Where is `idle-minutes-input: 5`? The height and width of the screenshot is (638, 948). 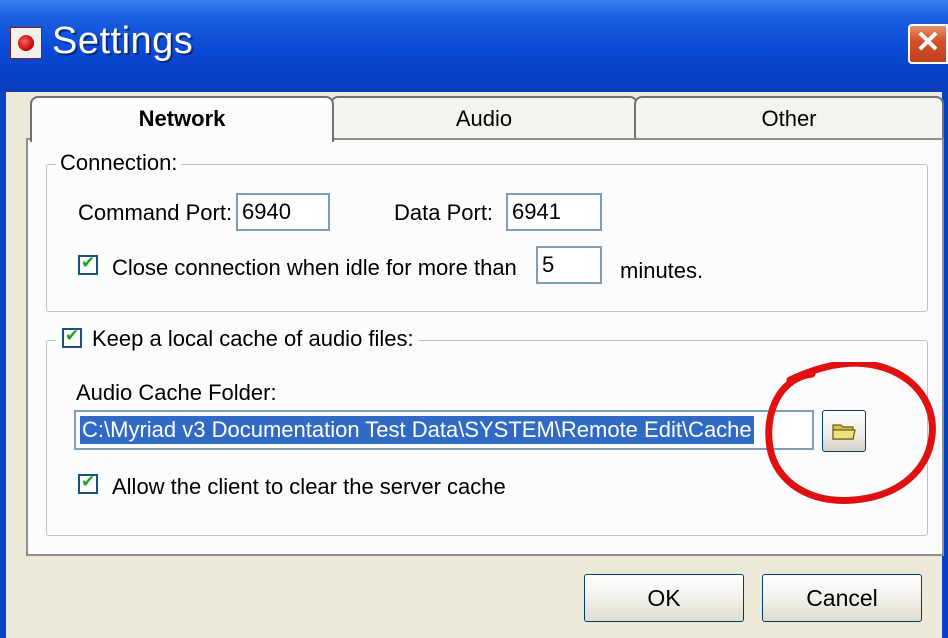
idle-minutes-input: 5 is located at coordinates (569, 265).